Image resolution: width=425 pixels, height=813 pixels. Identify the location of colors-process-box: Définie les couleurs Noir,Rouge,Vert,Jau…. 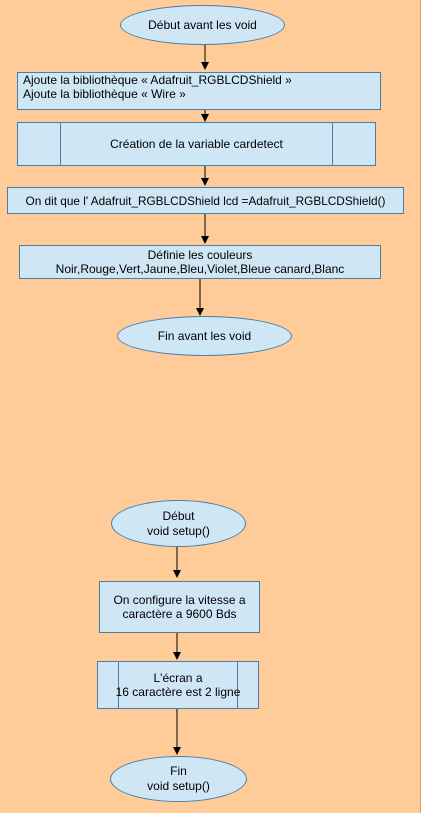
(200, 262).